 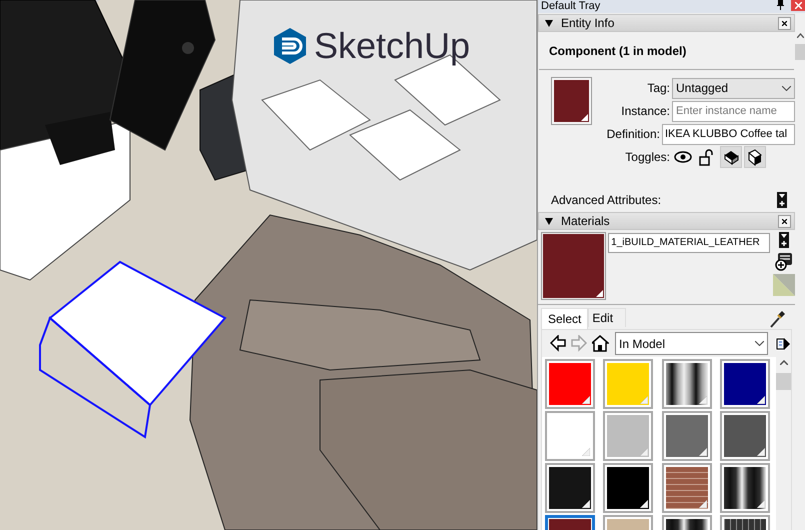 I want to click on field-label: Tag:, so click(x=658, y=88).